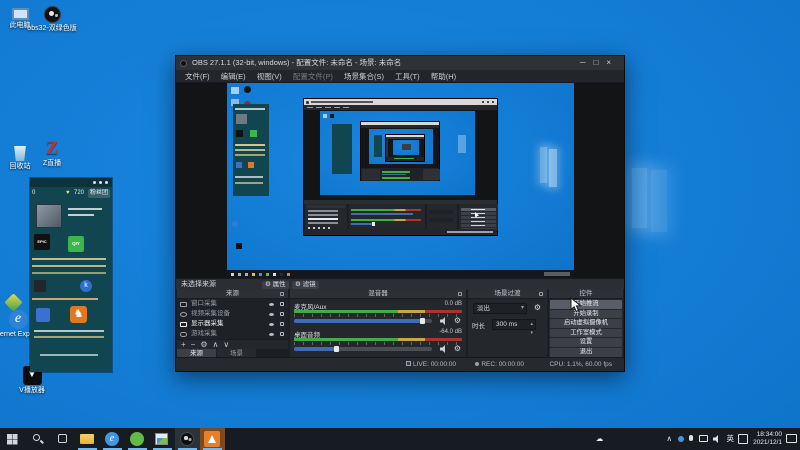 This screenshot has height=450, width=800. What do you see at coordinates (586, 352) in the screenshot?
I see `exit-button: 退出` at bounding box center [586, 352].